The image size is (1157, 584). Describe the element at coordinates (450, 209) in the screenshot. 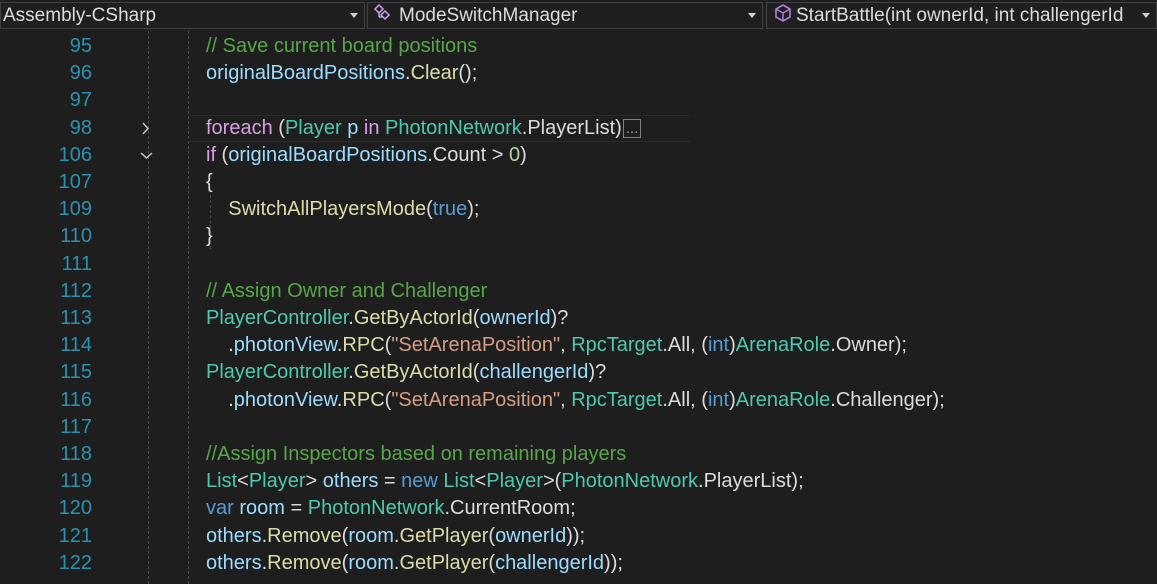

I see `code-token: true` at that location.